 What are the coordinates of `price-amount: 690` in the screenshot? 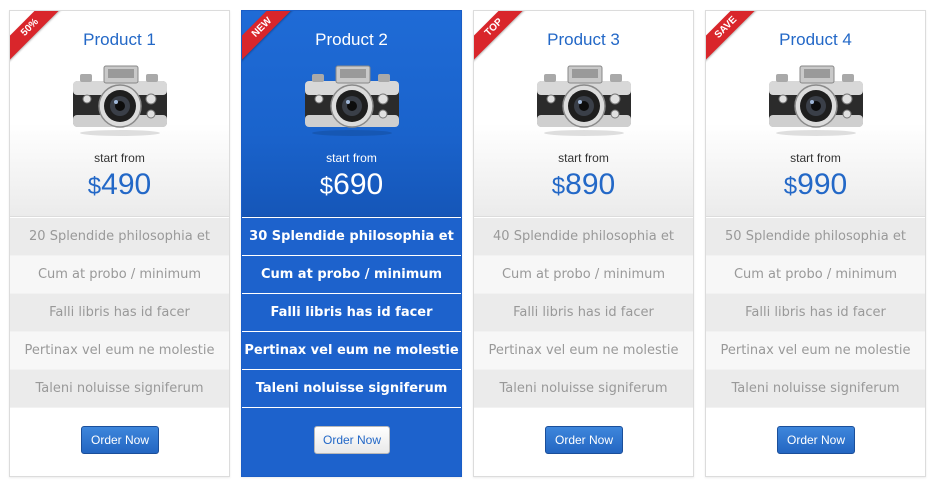 It's located at (358, 184).